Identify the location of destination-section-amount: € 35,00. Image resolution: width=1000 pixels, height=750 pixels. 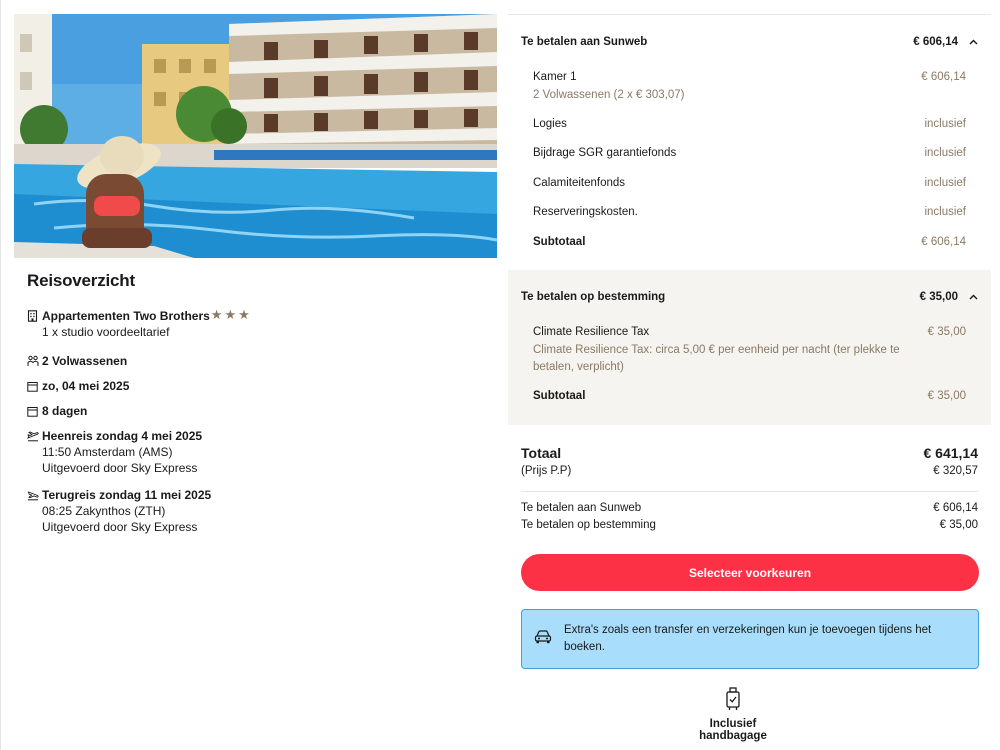
(938, 297).